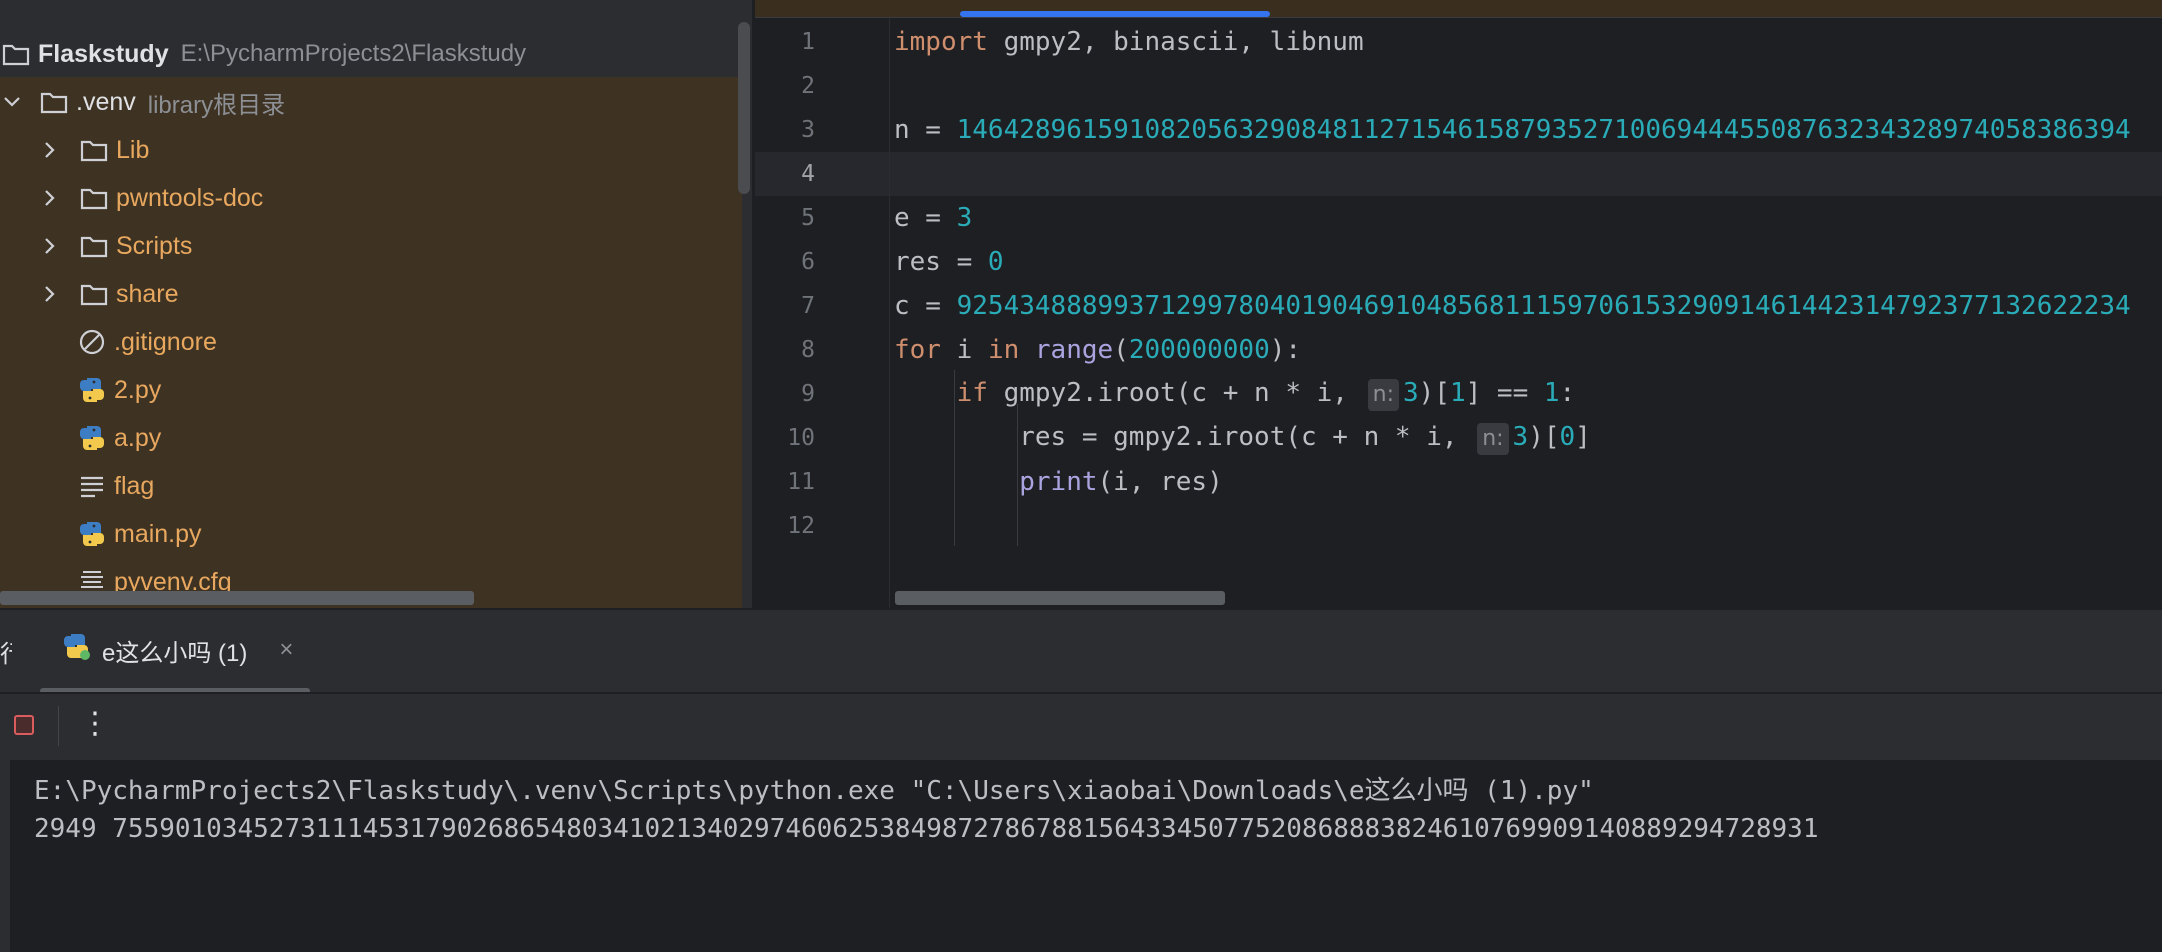 The image size is (2162, 952). I want to click on root-folder-path: E:\PycharmProjects2\Flaskstudy, so click(353, 53).